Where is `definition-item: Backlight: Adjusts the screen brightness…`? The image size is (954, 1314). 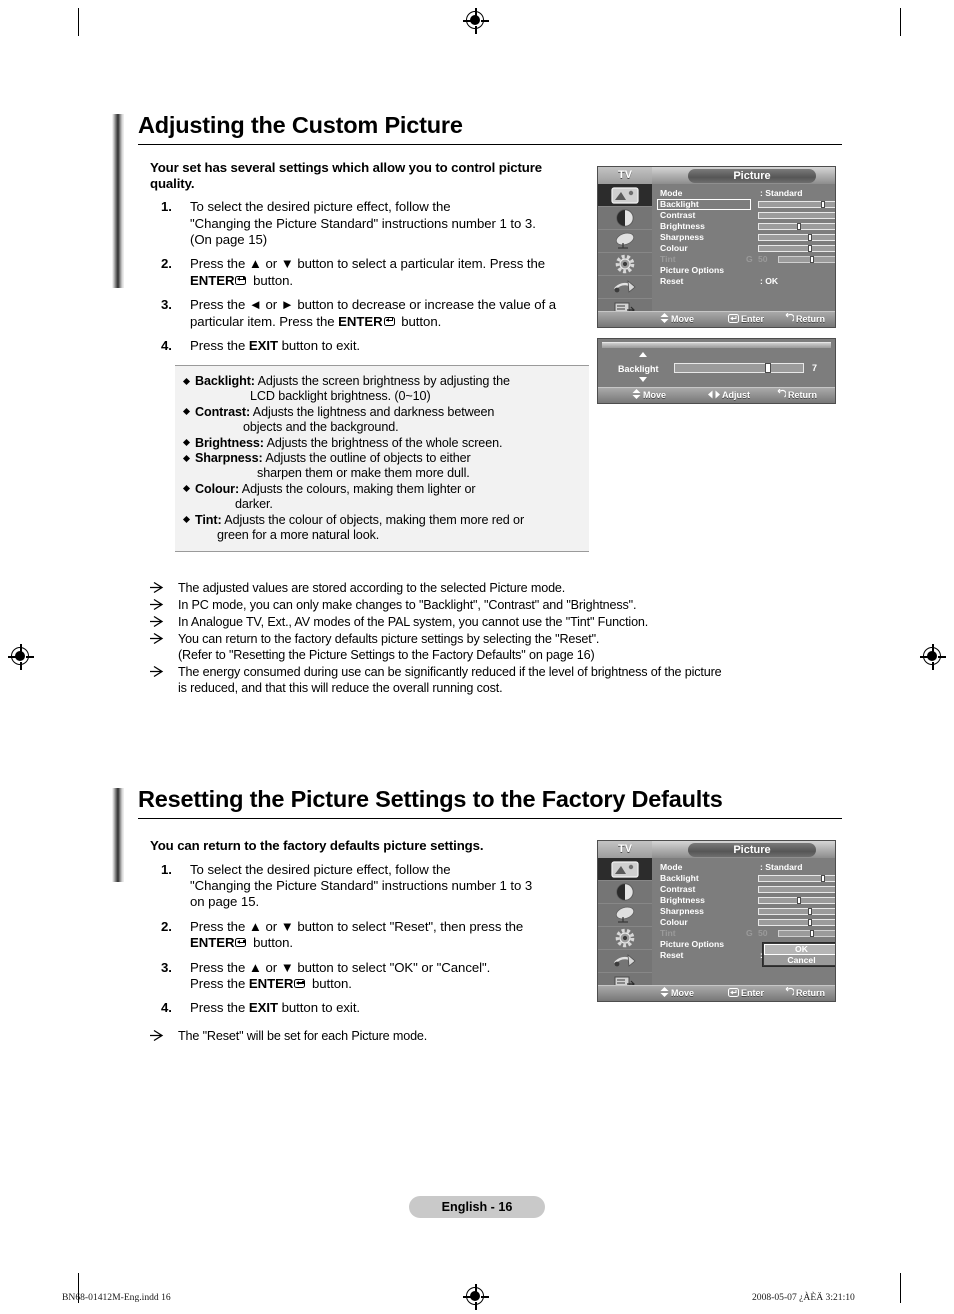
definition-item: Backlight: Adjusts the screen brightness… is located at coordinates (381, 389).